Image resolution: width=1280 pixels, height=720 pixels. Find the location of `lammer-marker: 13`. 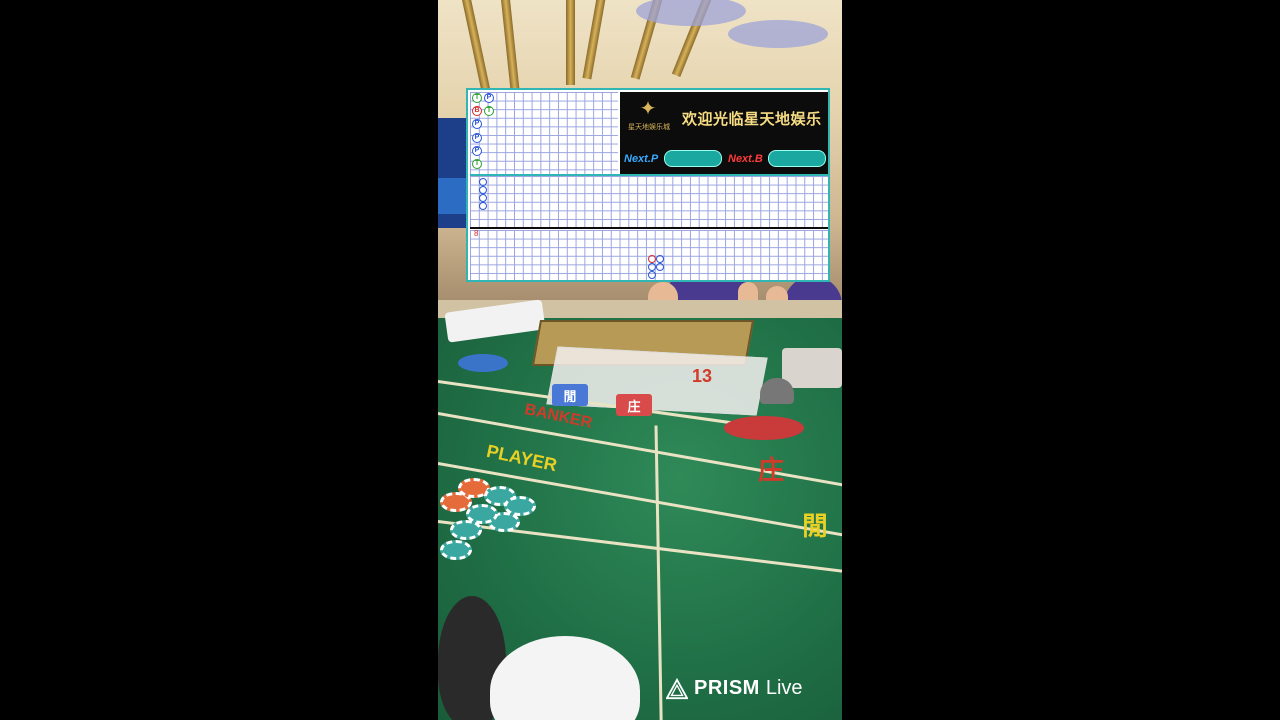

lammer-marker: 13 is located at coordinates (702, 376).